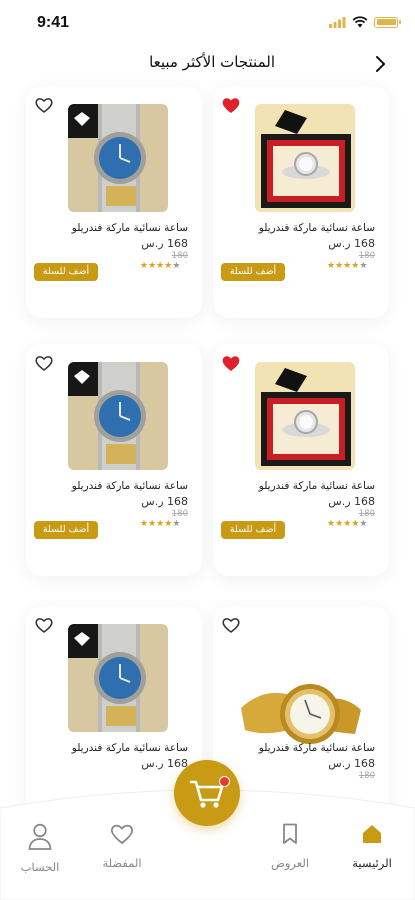 This screenshot has height=900, width=415. I want to click on status-icons, so click(365, 22).